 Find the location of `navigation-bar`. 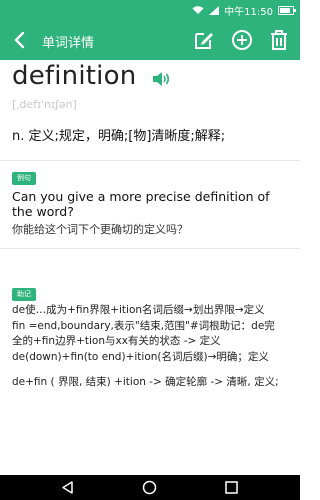

navigation-bar is located at coordinates (150, 487).